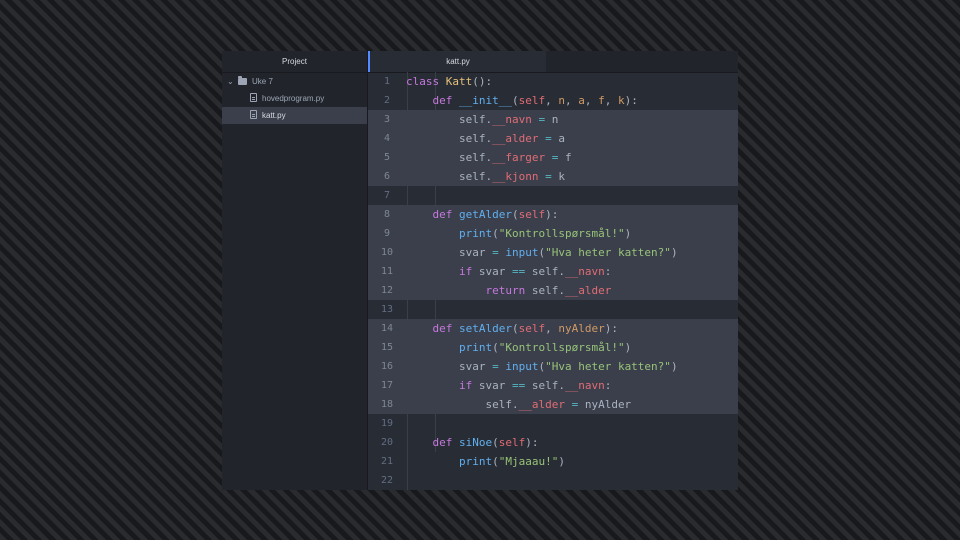 The height and width of the screenshot is (540, 960). I want to click on code-line: 15 print("Kontrollspørsmål!"), so click(553, 347).